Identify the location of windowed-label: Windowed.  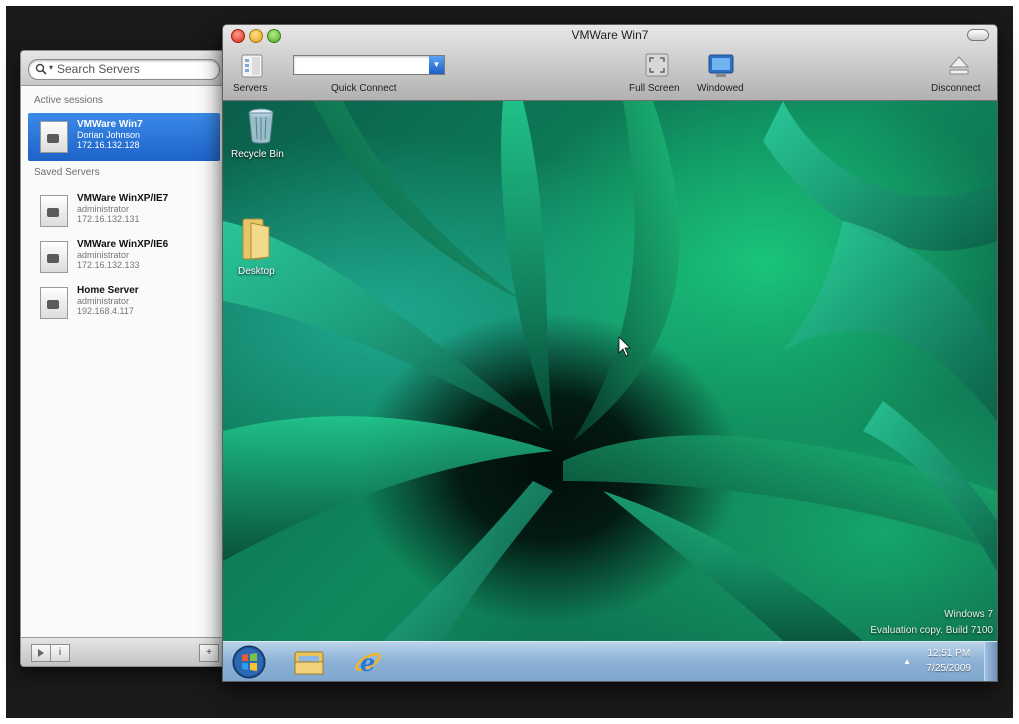
(720, 88).